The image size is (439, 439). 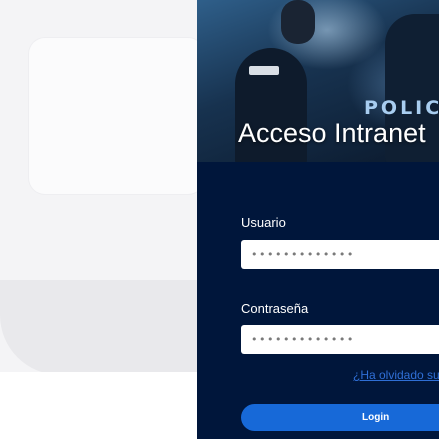 What do you see at coordinates (298, 22) in the screenshot?
I see `hero-officer-head` at bounding box center [298, 22].